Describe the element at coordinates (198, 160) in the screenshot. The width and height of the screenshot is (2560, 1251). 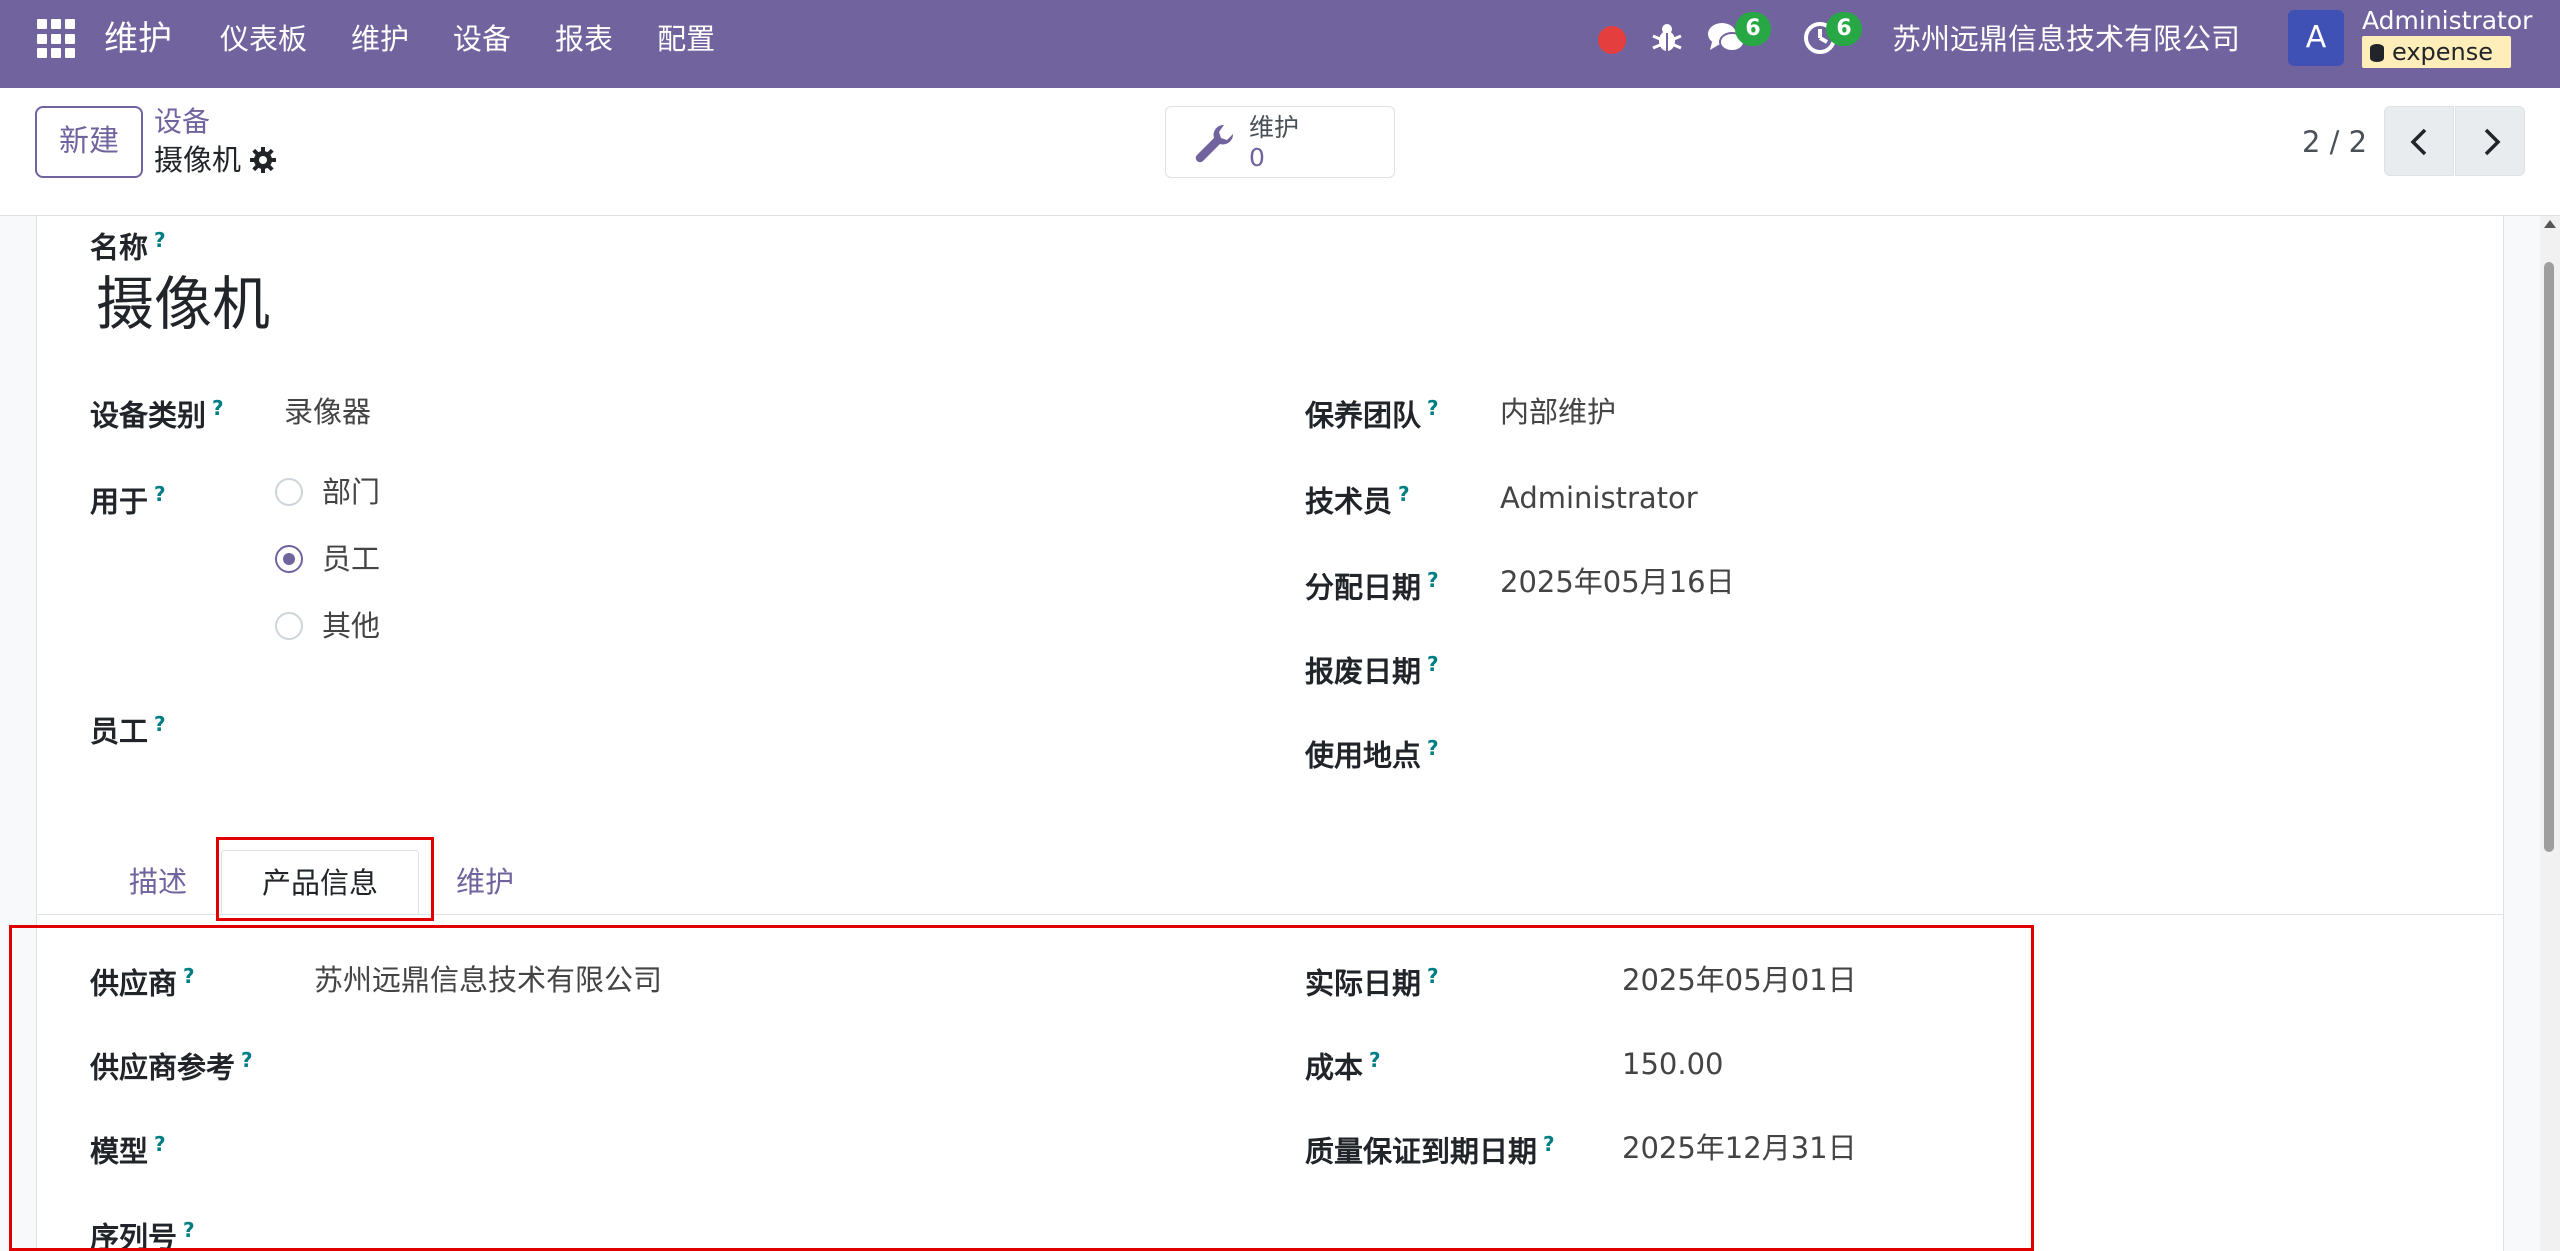
I see `breadcrumb-current-label: 摄像机` at that location.